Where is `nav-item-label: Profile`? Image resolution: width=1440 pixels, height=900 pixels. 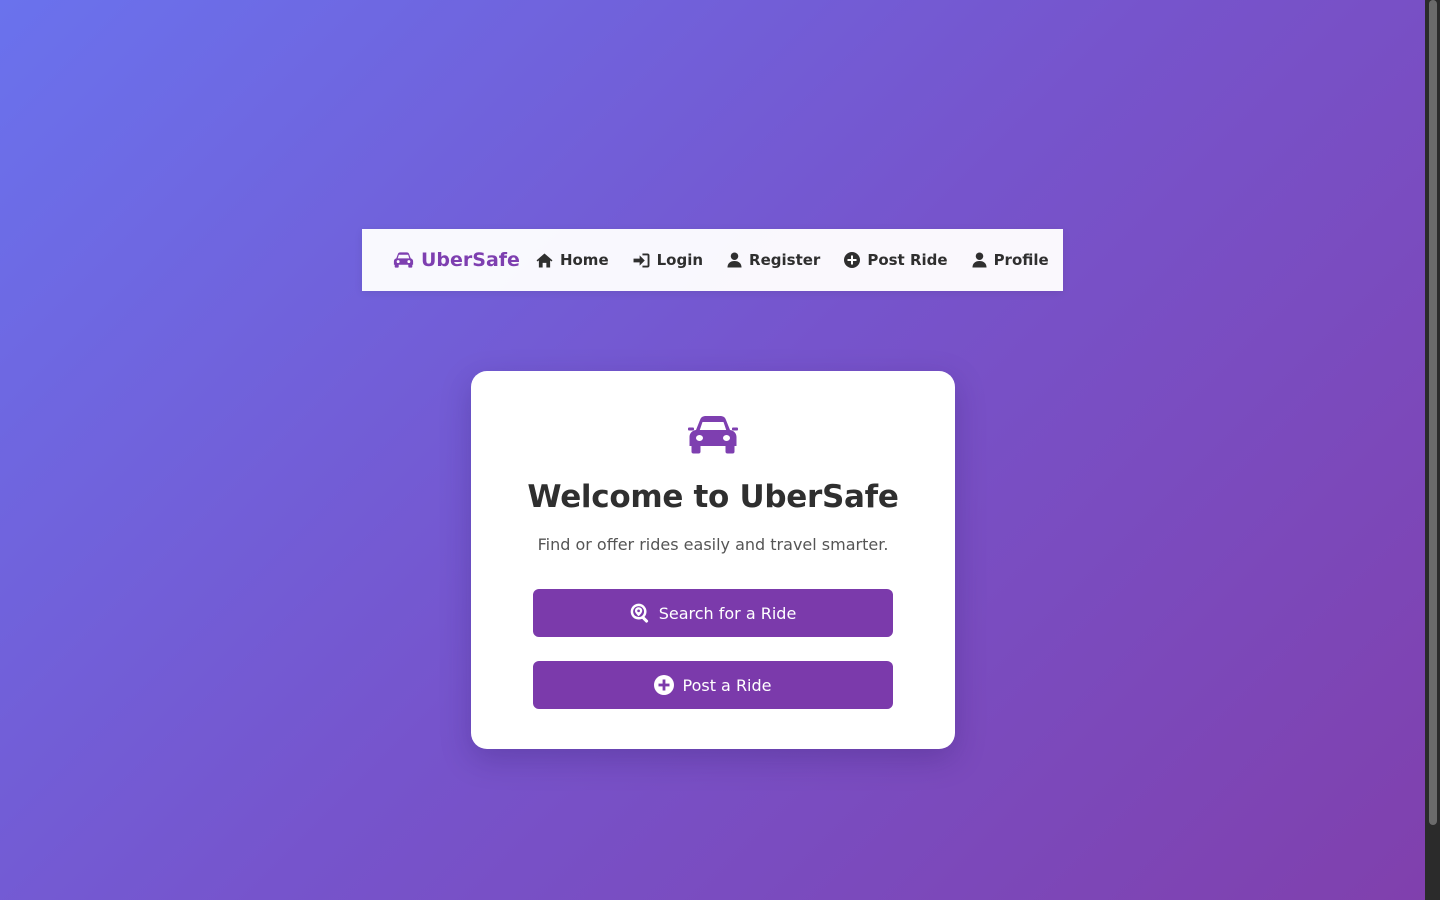 nav-item-label: Profile is located at coordinates (1021, 260).